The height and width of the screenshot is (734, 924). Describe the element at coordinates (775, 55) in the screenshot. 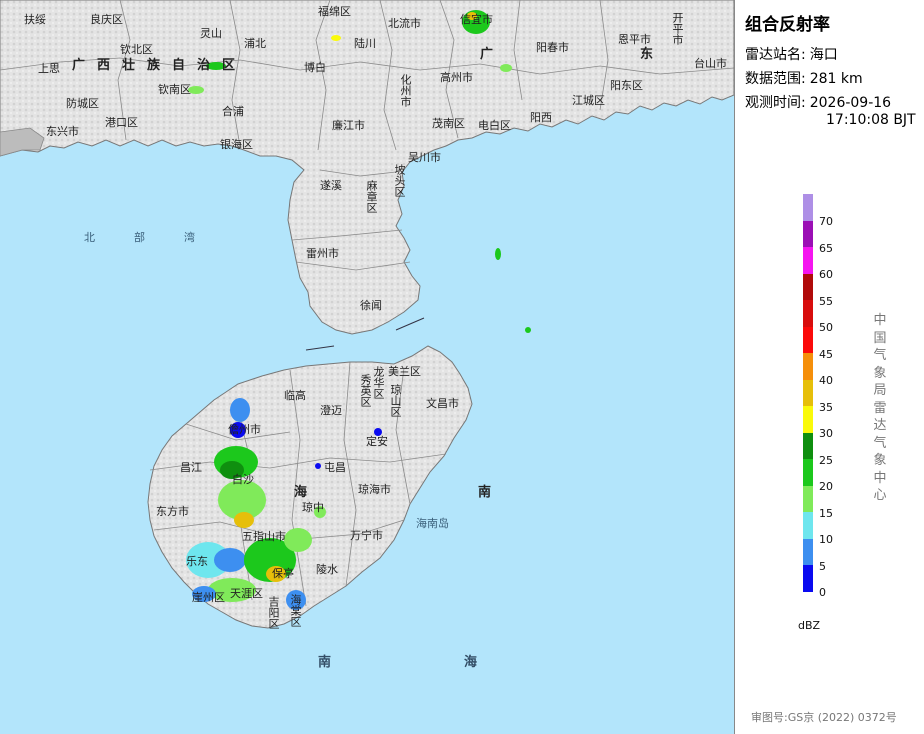

I see `station-label: 雷达站名:` at that location.